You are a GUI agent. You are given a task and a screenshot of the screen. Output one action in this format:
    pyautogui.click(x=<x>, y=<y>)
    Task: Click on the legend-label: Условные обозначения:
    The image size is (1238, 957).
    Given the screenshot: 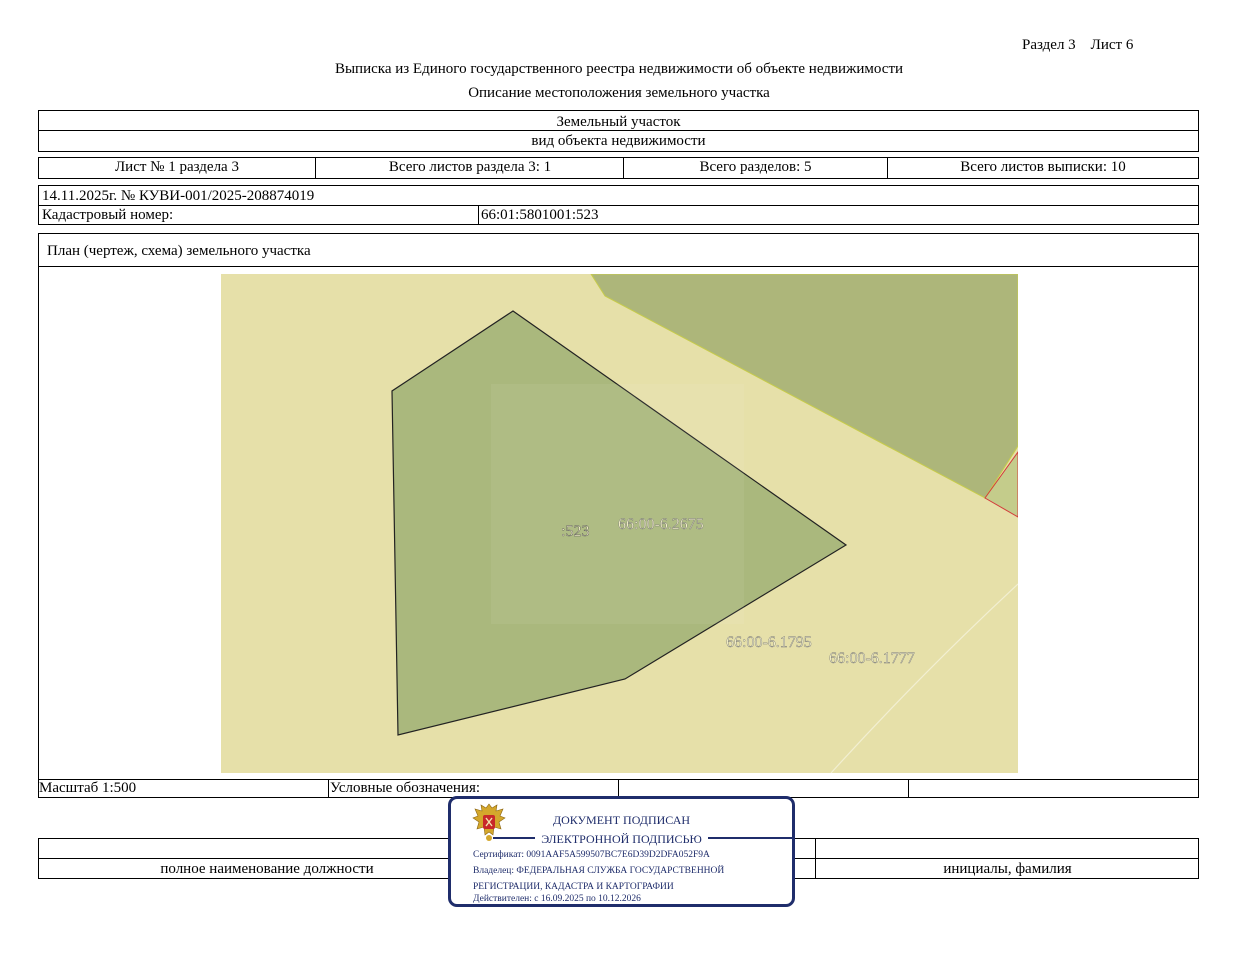 What is the action you would take?
    pyautogui.click(x=405, y=788)
    